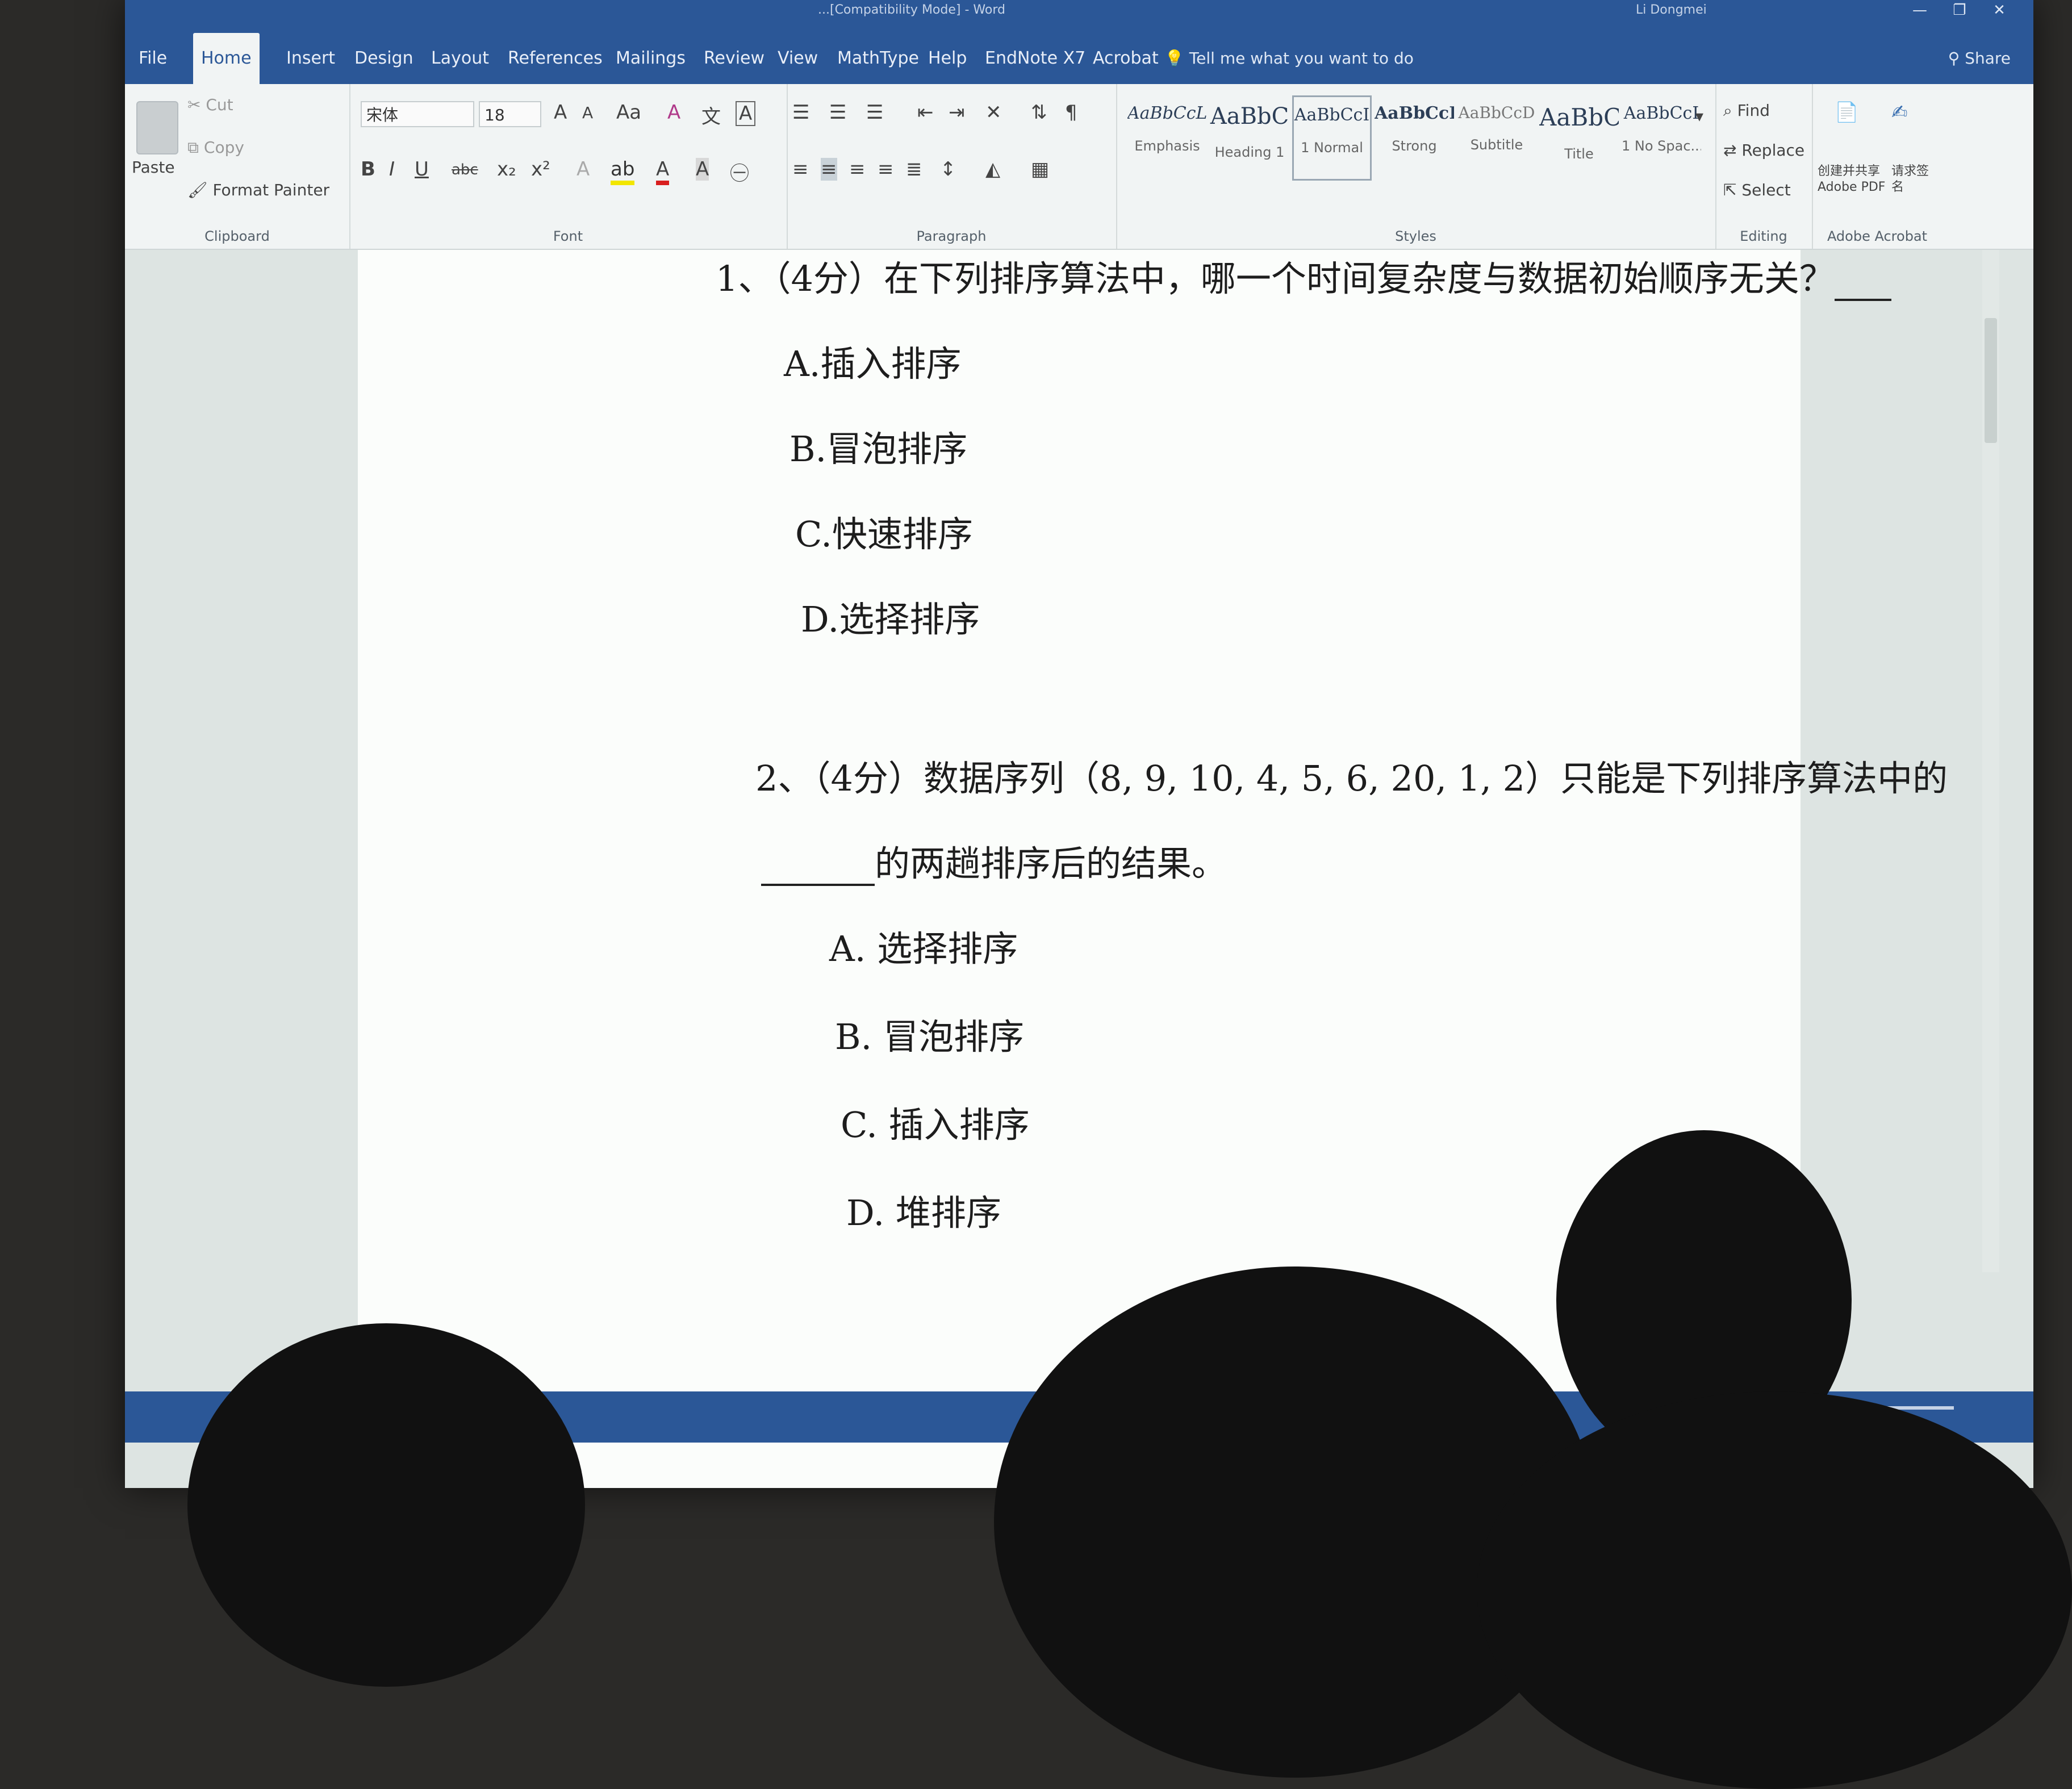 This screenshot has height=1789, width=2072. Describe the element at coordinates (1900, 112) in the screenshot. I see `request-signature-icon: ✍` at that location.